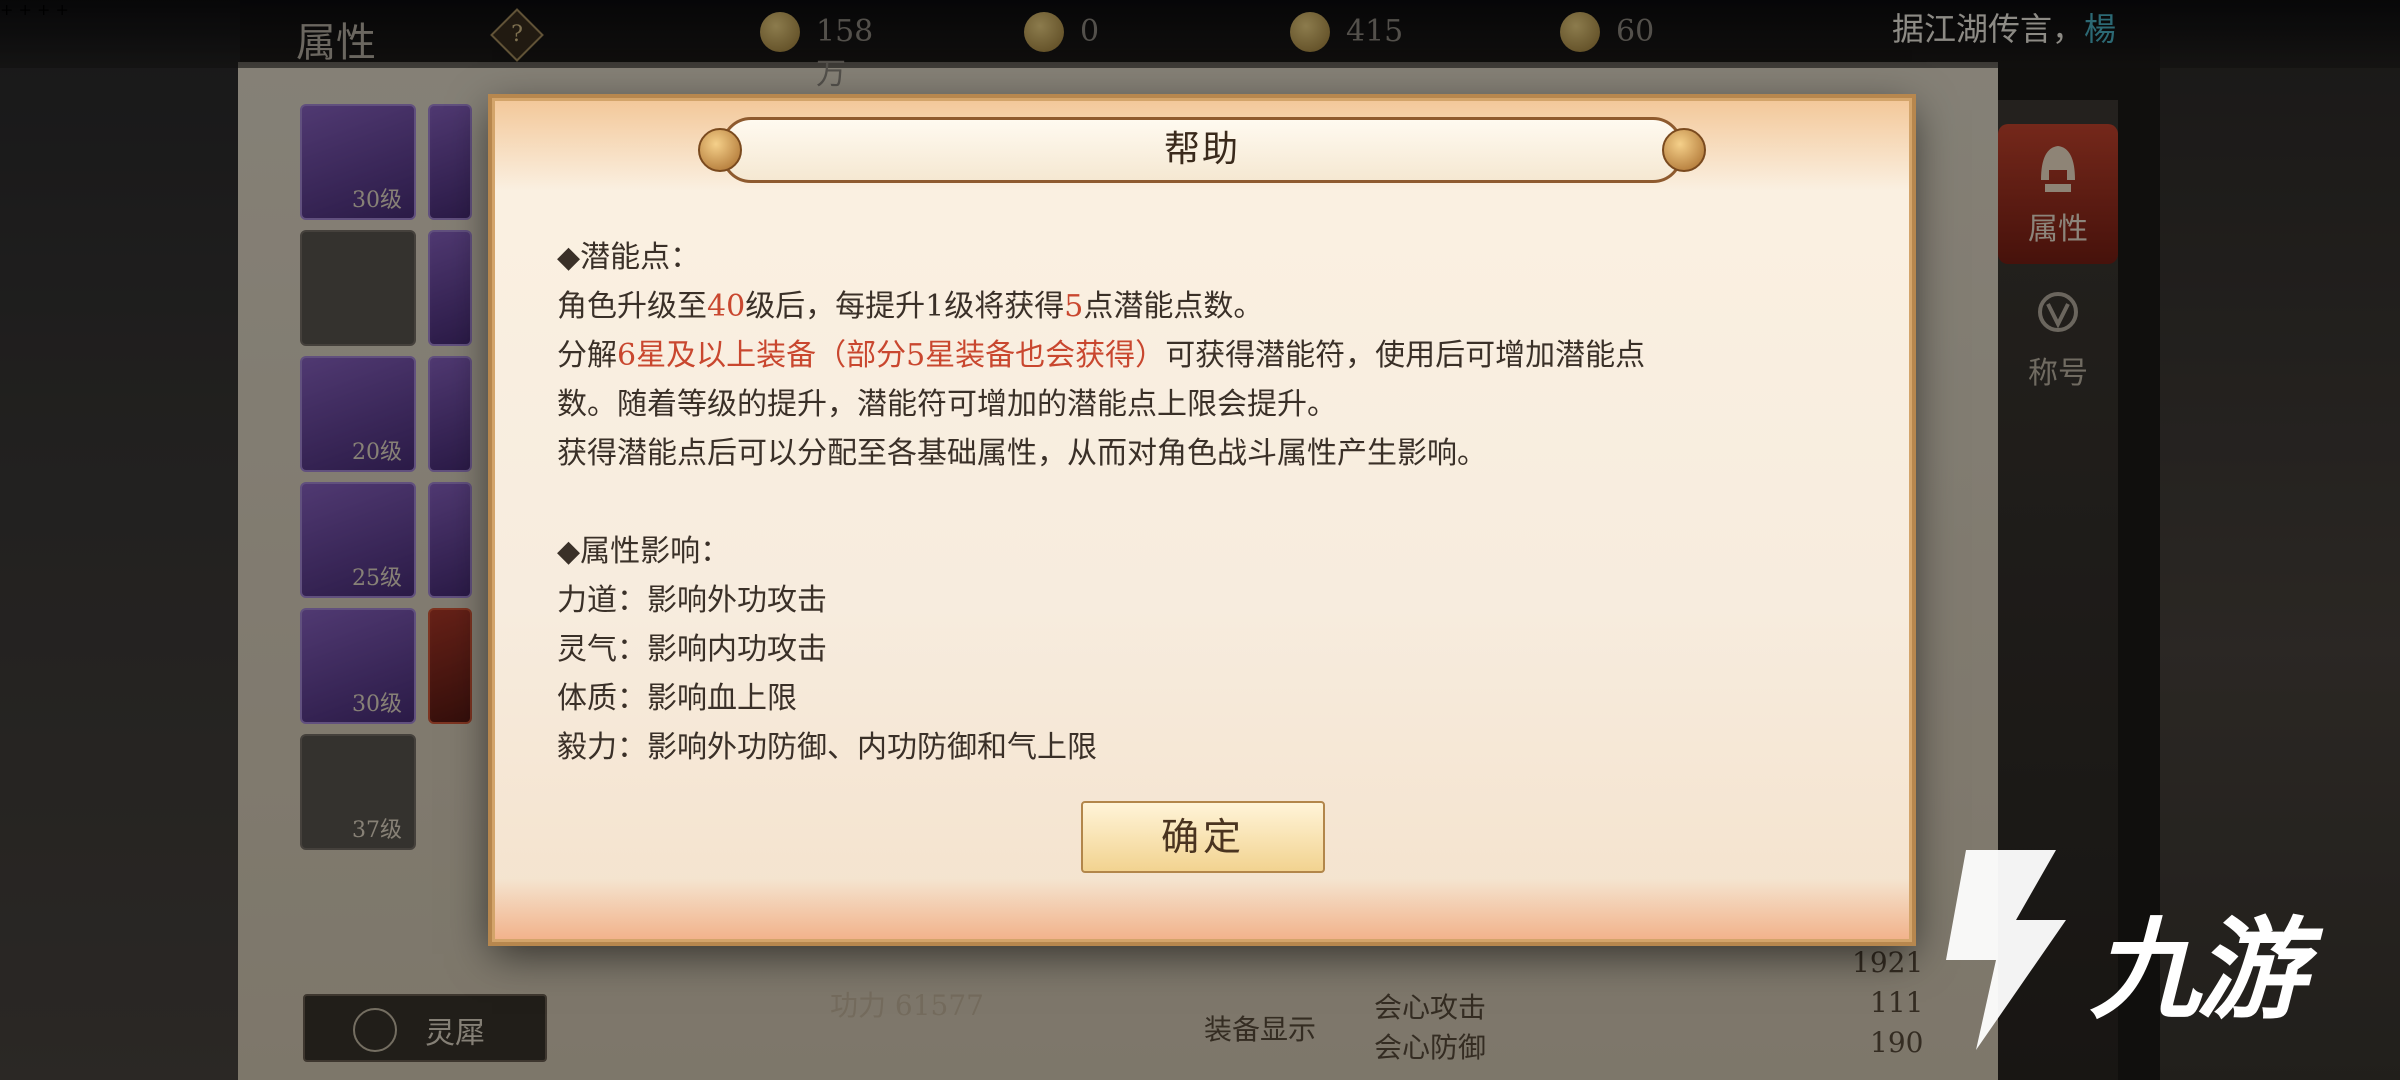 This screenshot has height=1080, width=2400. What do you see at coordinates (629, 257) in the screenshot?
I see `section-header-potential: ◆潜能点：` at bounding box center [629, 257].